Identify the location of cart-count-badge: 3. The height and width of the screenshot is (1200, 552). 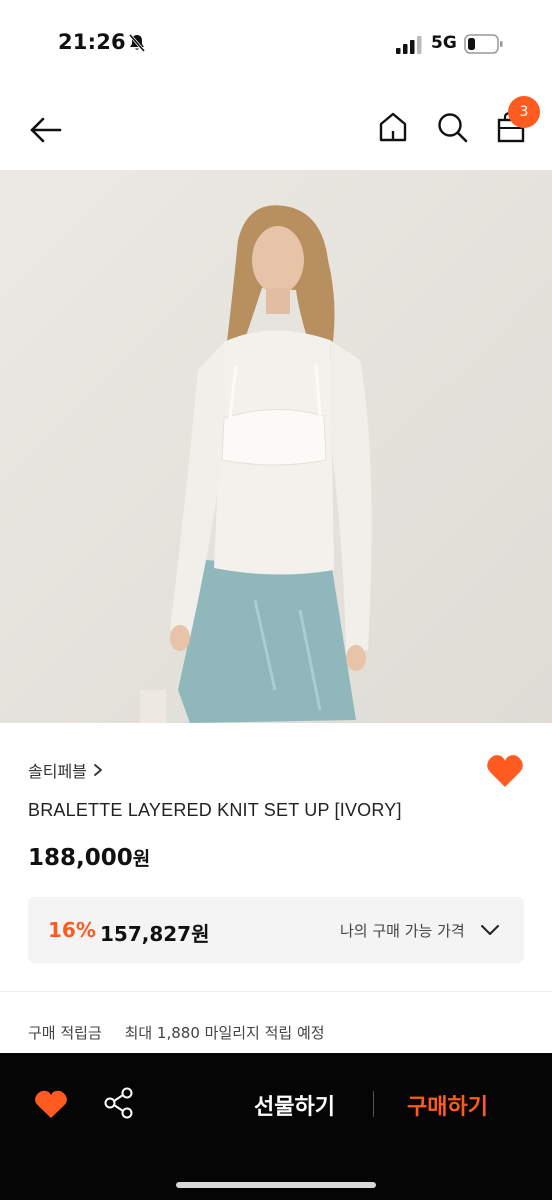
(524, 112).